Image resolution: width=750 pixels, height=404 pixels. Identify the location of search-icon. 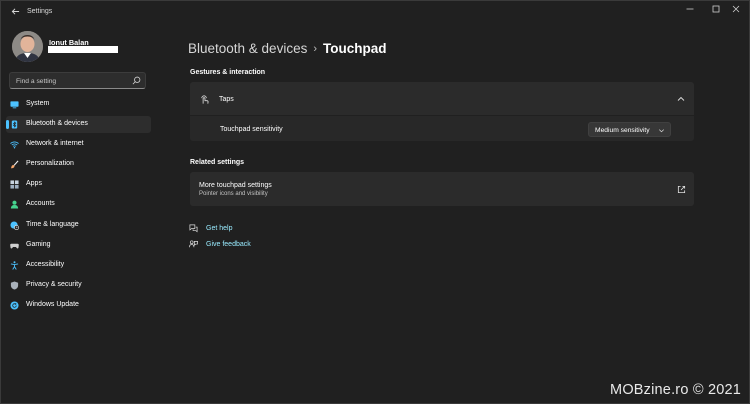
(136, 80).